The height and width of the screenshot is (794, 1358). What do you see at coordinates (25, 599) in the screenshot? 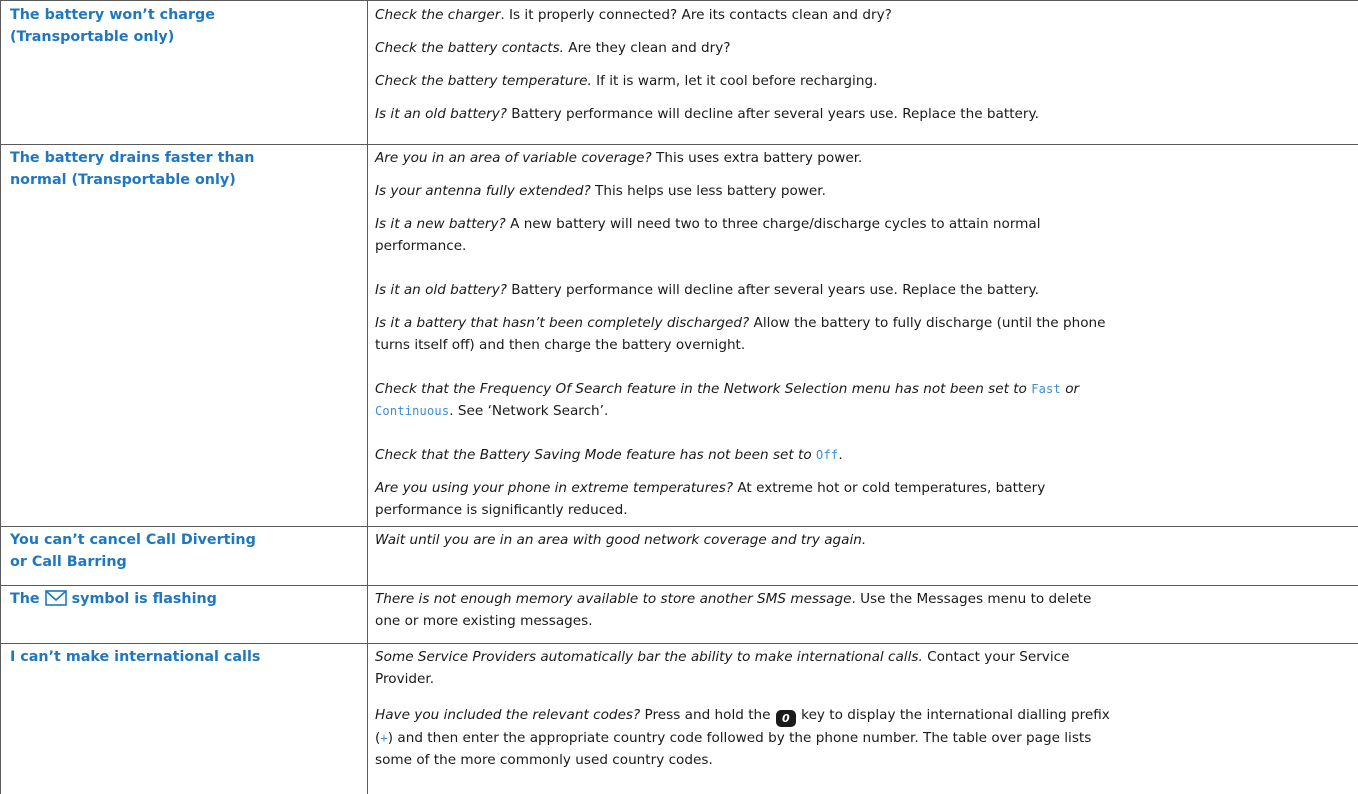
I see `problem-line: The` at bounding box center [25, 599].